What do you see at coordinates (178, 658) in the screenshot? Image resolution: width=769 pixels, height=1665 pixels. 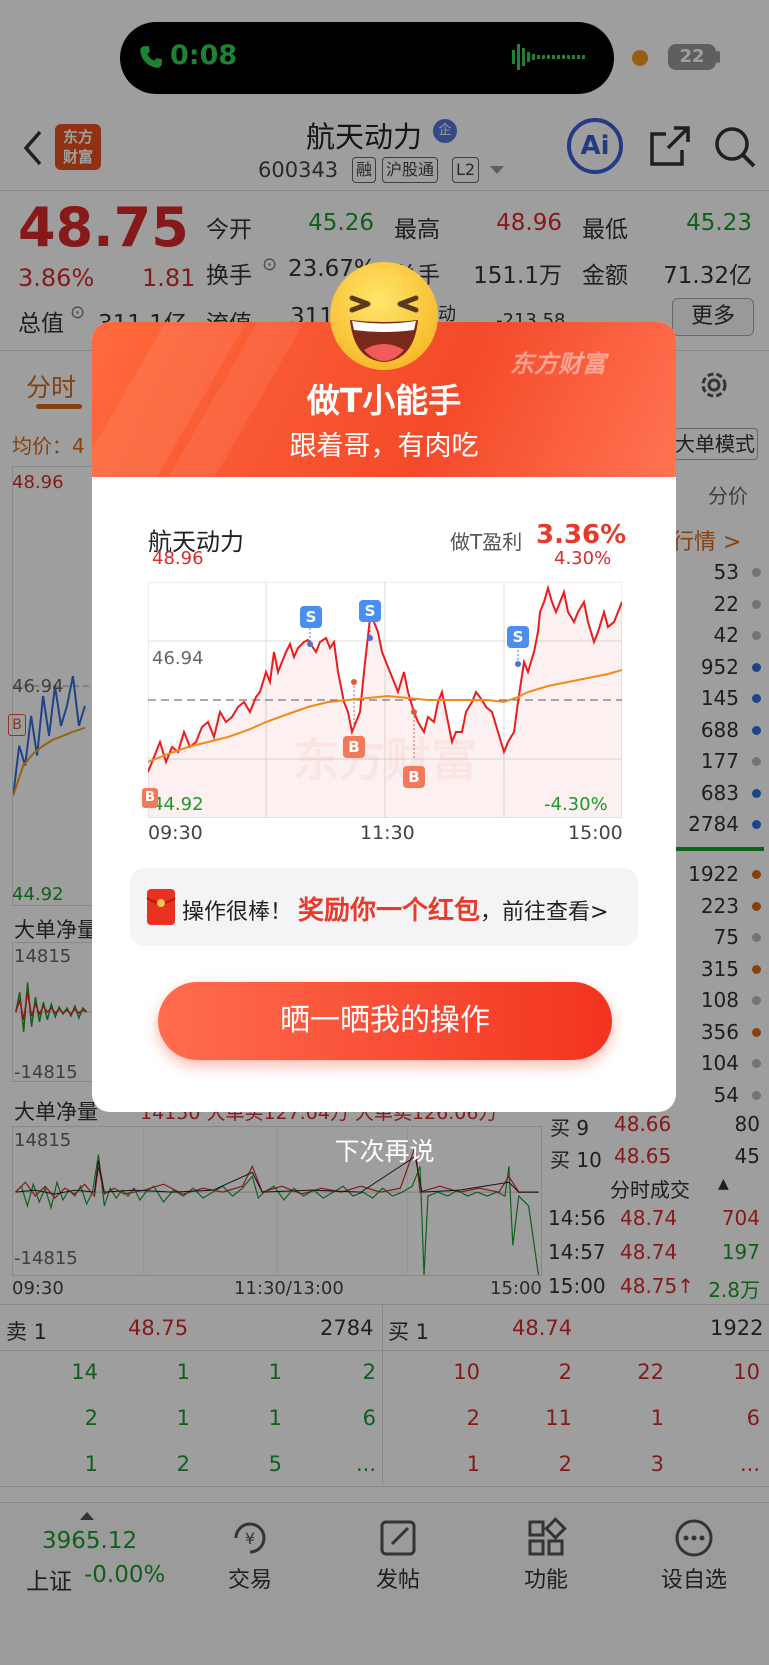 I see `mini-ymid: 46.94` at bounding box center [178, 658].